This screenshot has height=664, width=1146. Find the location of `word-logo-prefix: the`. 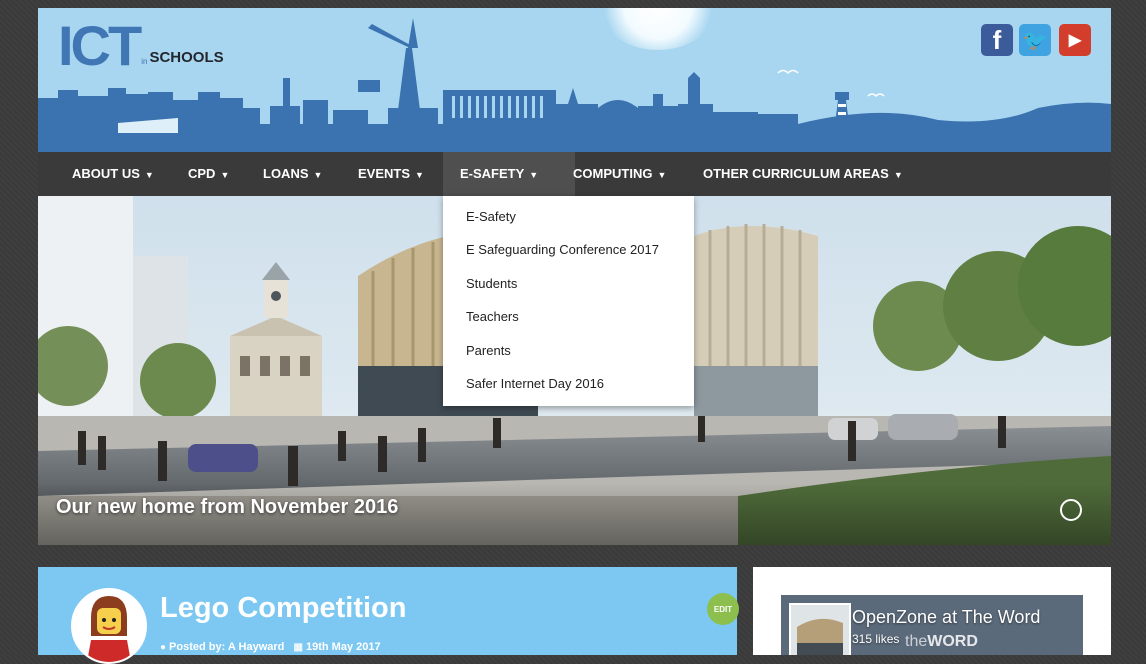

word-logo-prefix: the is located at coordinates (916, 641).